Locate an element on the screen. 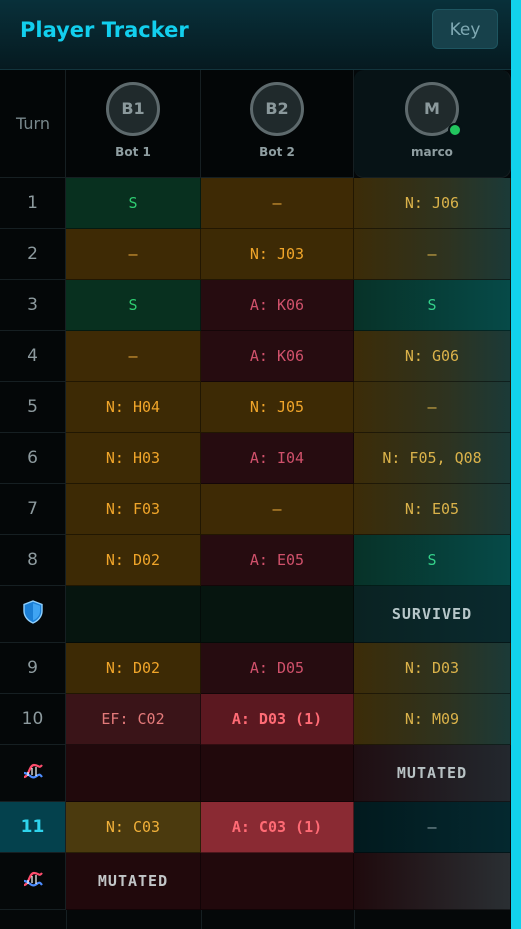 This screenshot has height=929, width=521. player-name: Bot 1 is located at coordinates (133, 152).